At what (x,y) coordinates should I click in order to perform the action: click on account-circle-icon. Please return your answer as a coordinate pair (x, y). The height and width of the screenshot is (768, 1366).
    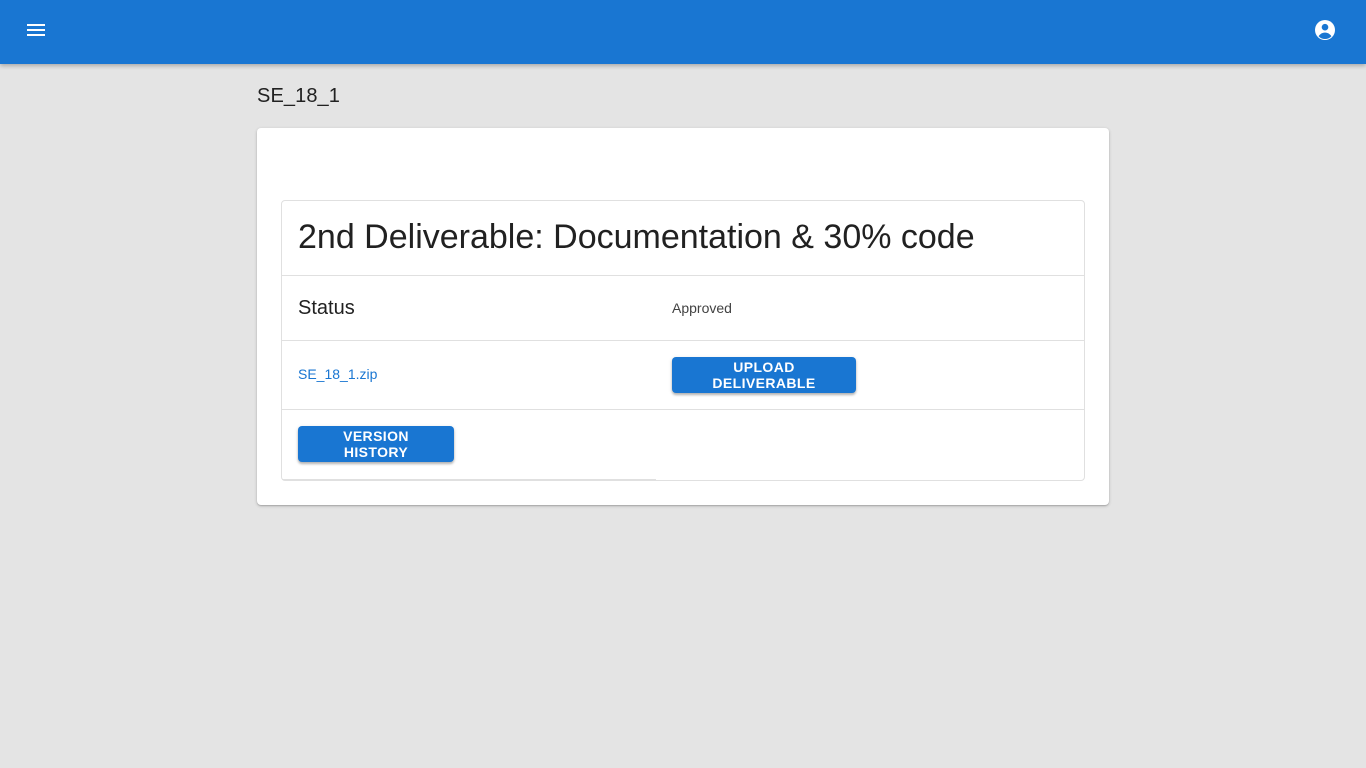
    Looking at the image, I should click on (1325, 32).